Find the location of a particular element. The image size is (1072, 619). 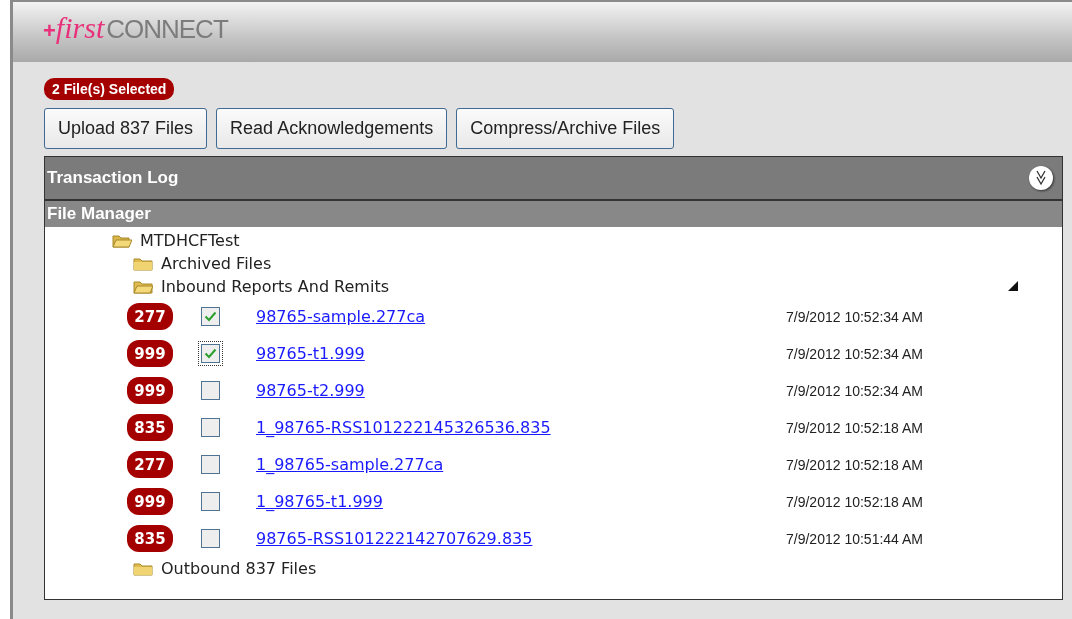

section-title: Transaction Log is located at coordinates (113, 178).